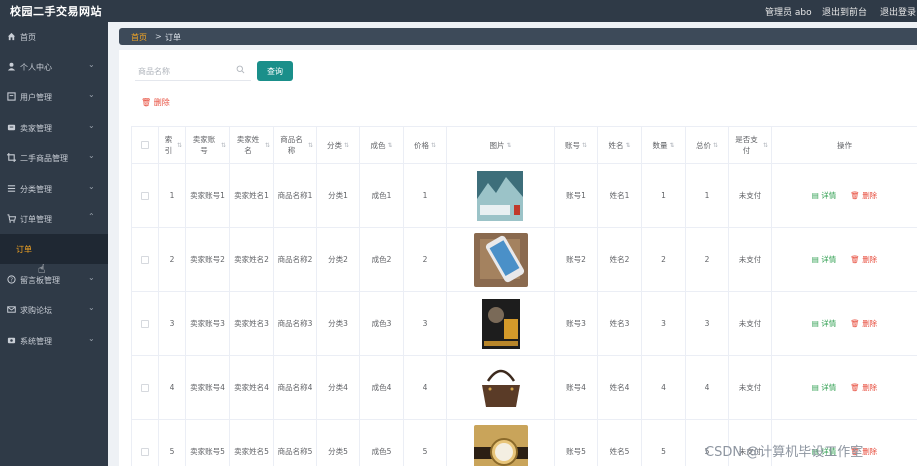  I want to click on column-header: 总价 ⇅, so click(707, 145).